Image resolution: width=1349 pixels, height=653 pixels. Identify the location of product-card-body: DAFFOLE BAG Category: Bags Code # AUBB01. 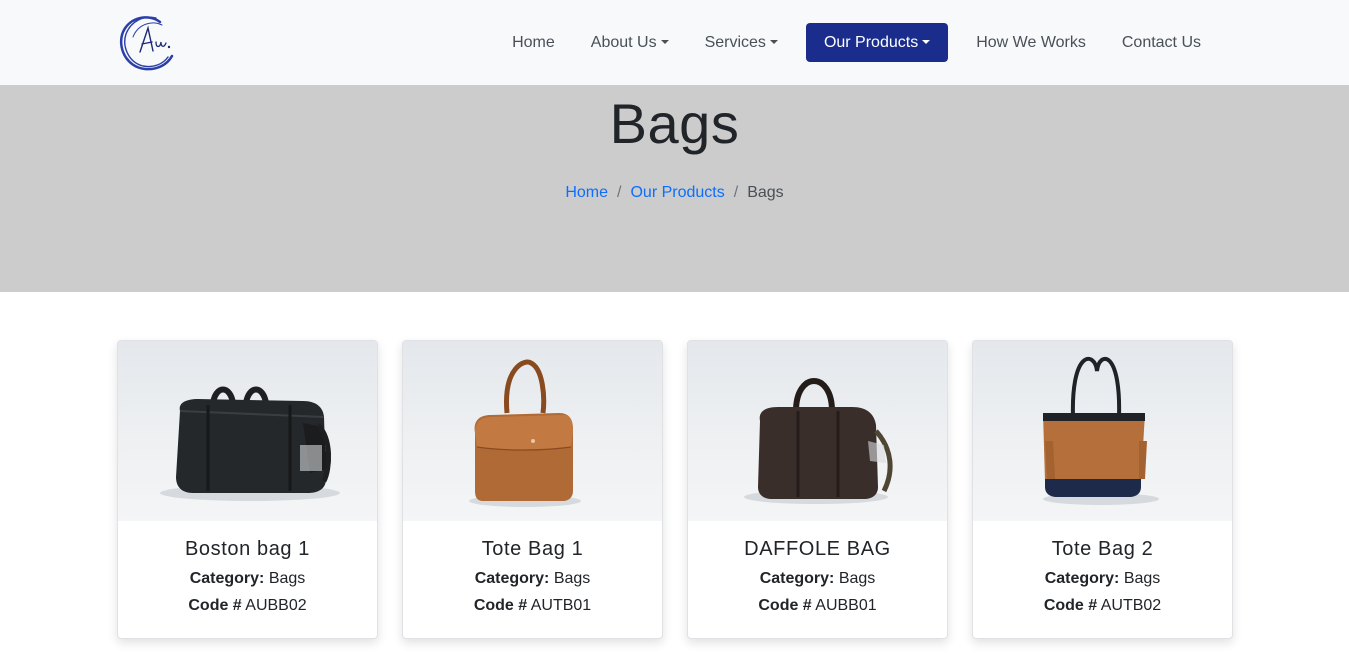
(817, 579).